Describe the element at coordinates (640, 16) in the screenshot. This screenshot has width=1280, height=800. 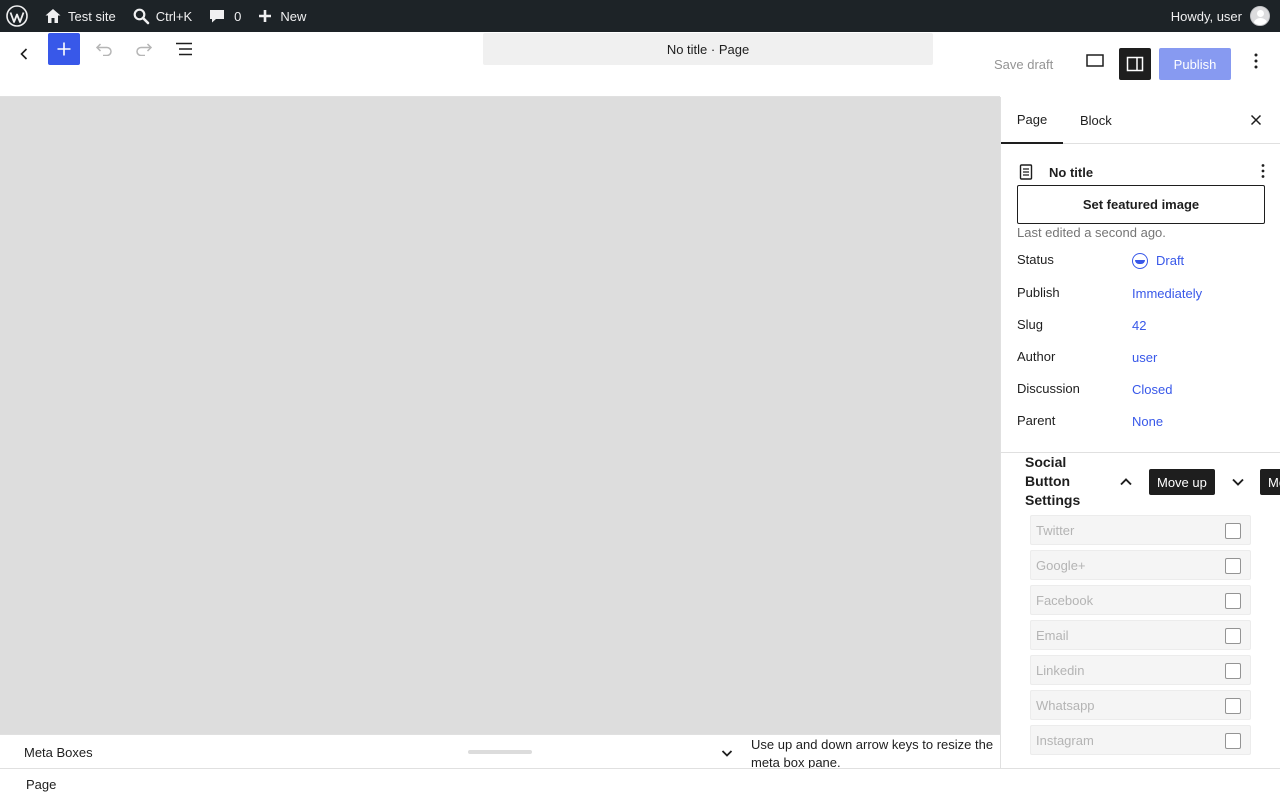
I see `admin-bar: Test site Ctrl+K 0 New Howdy, user` at that location.